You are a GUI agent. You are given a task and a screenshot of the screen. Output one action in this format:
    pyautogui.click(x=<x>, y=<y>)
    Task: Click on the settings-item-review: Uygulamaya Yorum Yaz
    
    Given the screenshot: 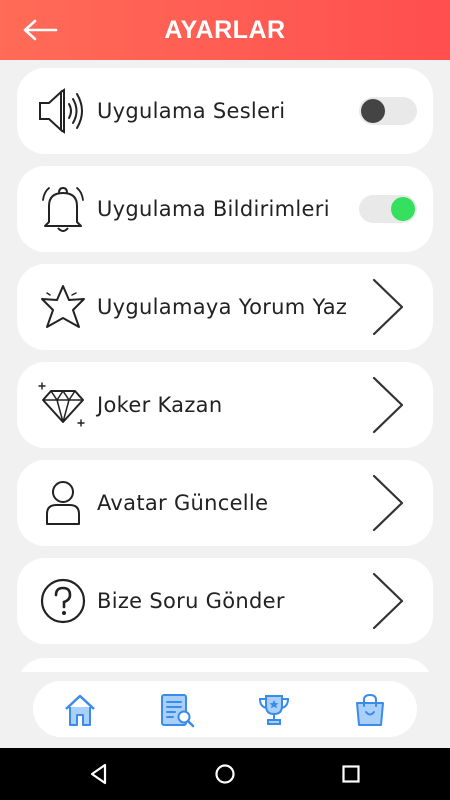 What is the action you would take?
    pyautogui.click(x=225, y=307)
    